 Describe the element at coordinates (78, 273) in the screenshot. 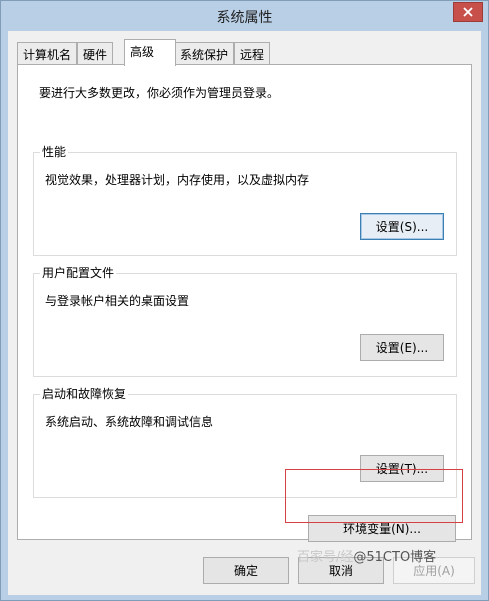

I see `user-profiles-group-label: 用户配置文件` at that location.